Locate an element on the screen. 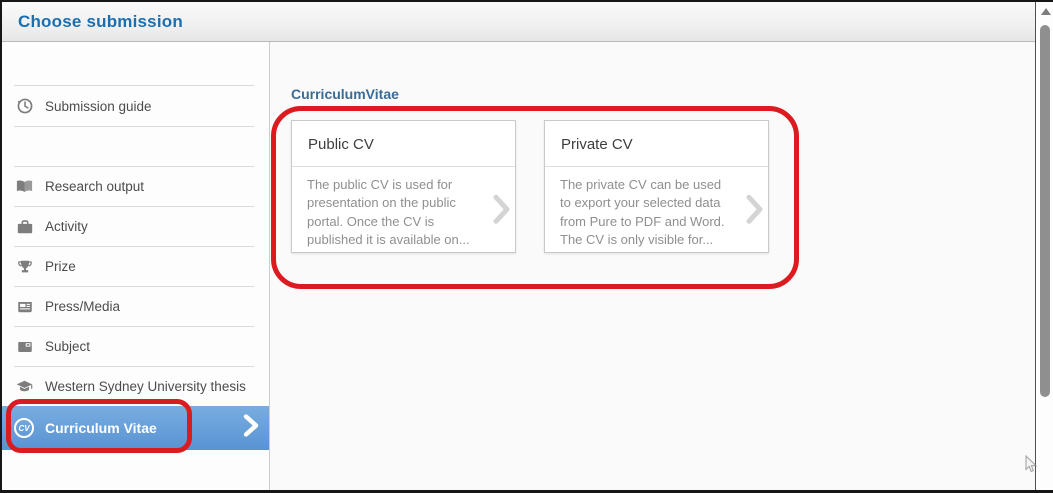  dialog-titlebar: Choose submission is located at coordinates (518, 22).